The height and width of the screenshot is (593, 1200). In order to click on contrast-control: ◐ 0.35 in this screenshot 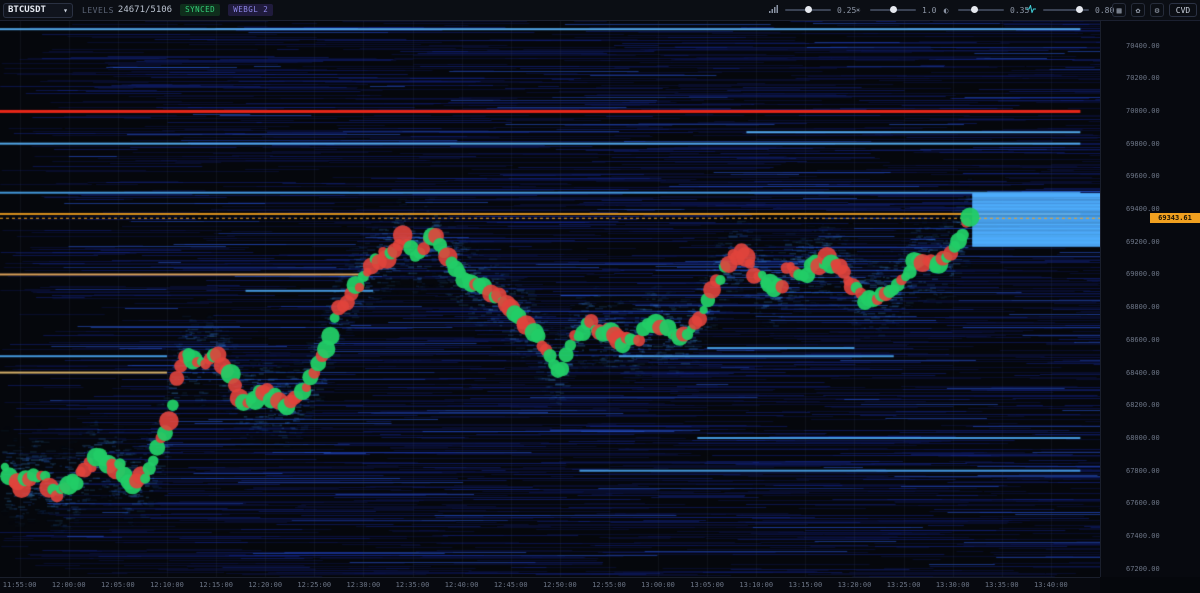, I will do `click(985, 10)`.